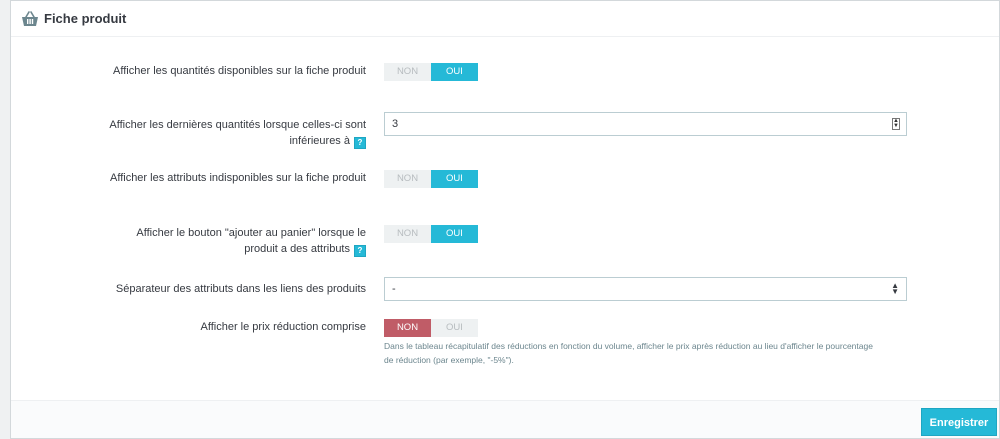 The height and width of the screenshot is (439, 1000). What do you see at coordinates (85, 18) in the screenshot?
I see `panel-title: Fiche produit` at bounding box center [85, 18].